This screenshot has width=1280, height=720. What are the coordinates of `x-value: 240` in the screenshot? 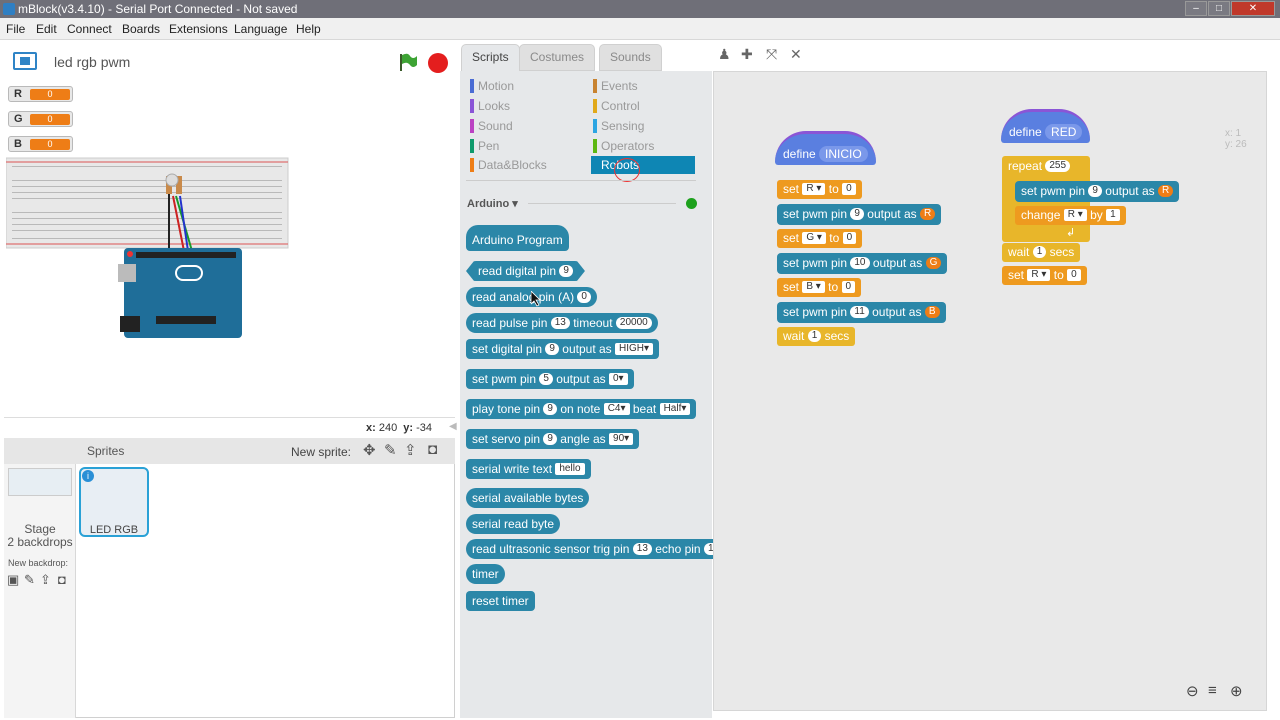 It's located at (388, 428).